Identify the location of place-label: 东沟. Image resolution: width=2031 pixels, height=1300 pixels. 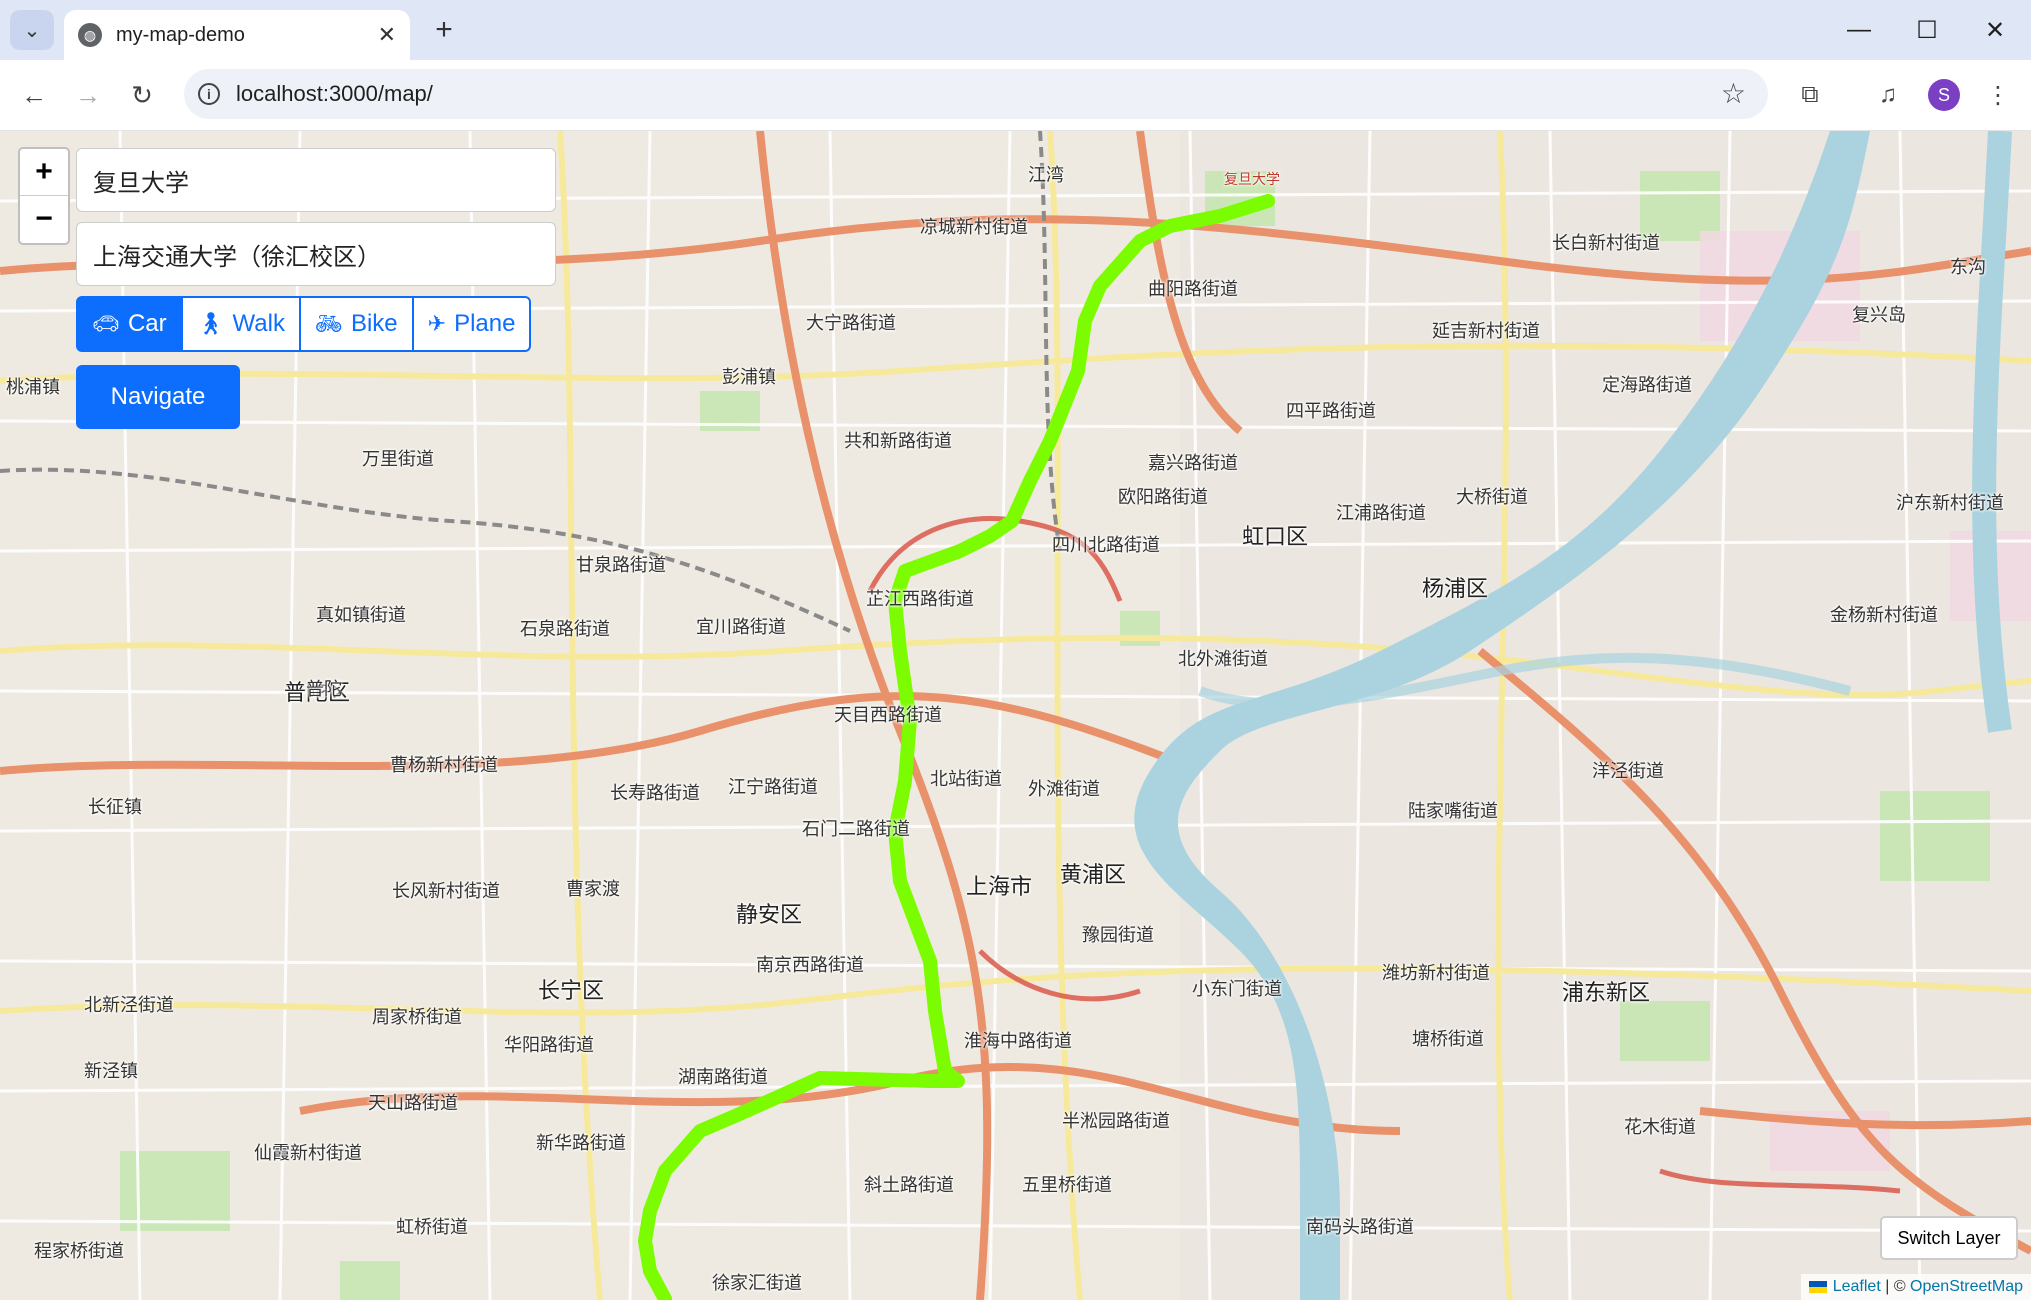
(1968, 267).